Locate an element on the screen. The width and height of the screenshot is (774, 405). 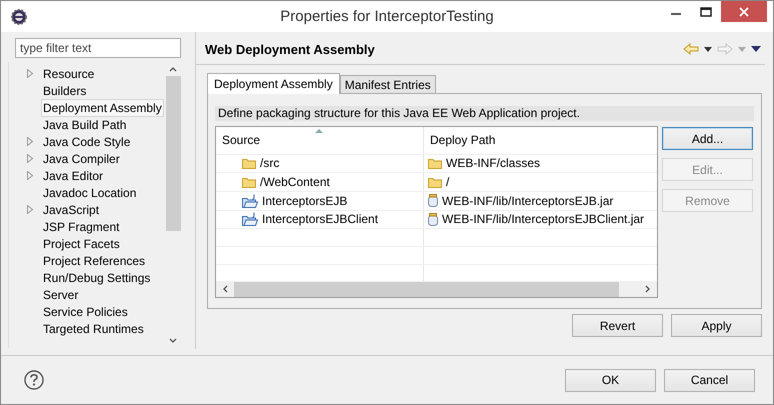
tree-item: Java Code Style is located at coordinates (86, 141).